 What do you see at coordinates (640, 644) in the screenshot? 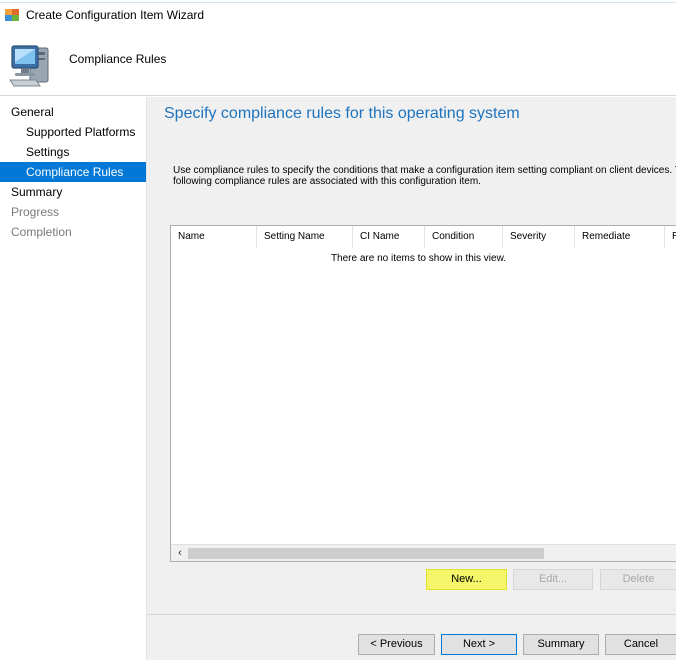
I see `cancel-button: Cancel` at bounding box center [640, 644].